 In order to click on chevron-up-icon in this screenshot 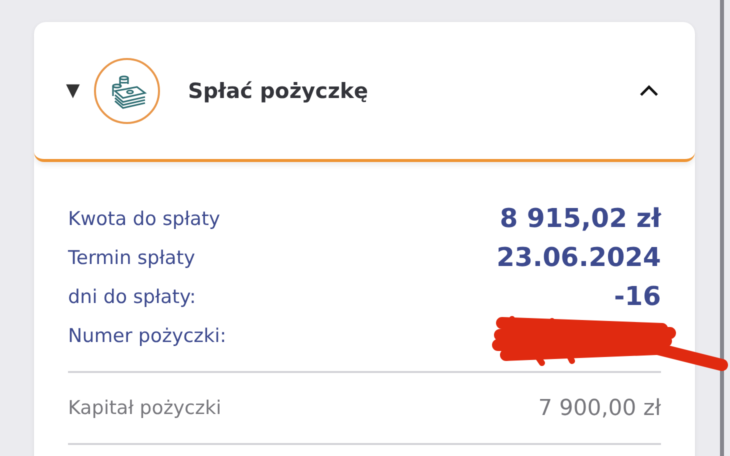, I will do `click(649, 90)`.